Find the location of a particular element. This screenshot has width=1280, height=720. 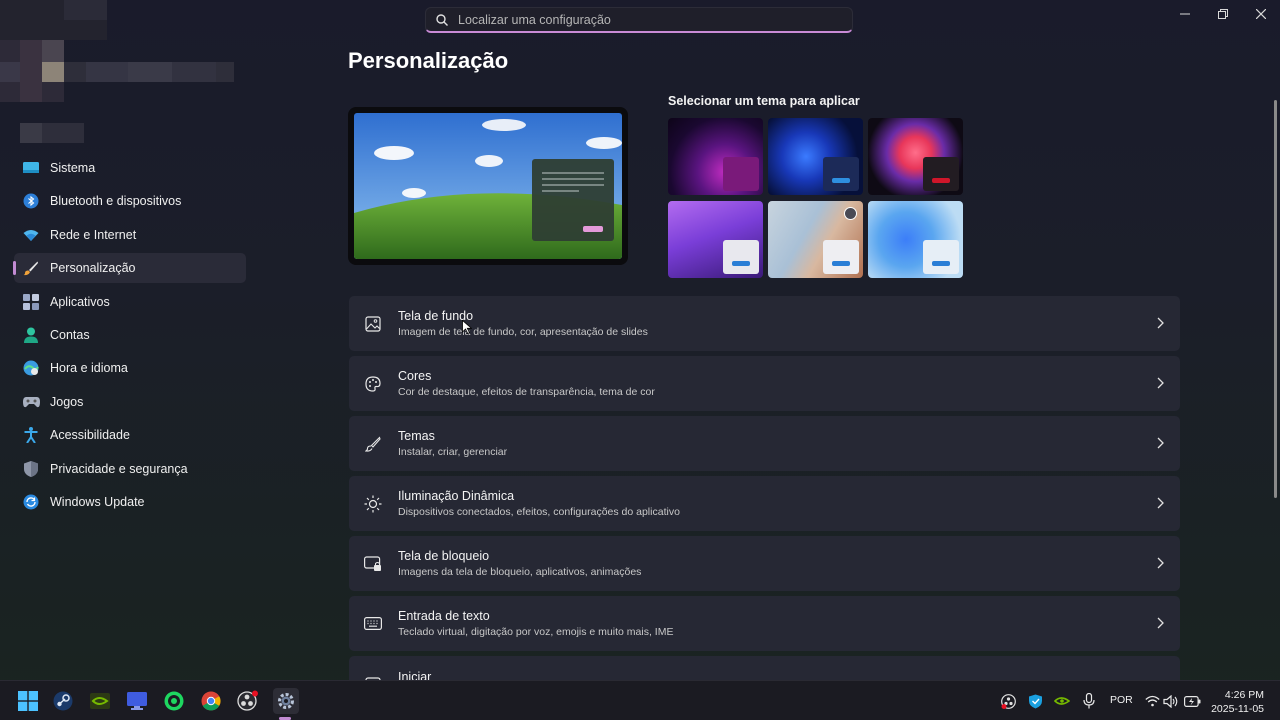

setting-title: Iniciar is located at coordinates (415, 675).